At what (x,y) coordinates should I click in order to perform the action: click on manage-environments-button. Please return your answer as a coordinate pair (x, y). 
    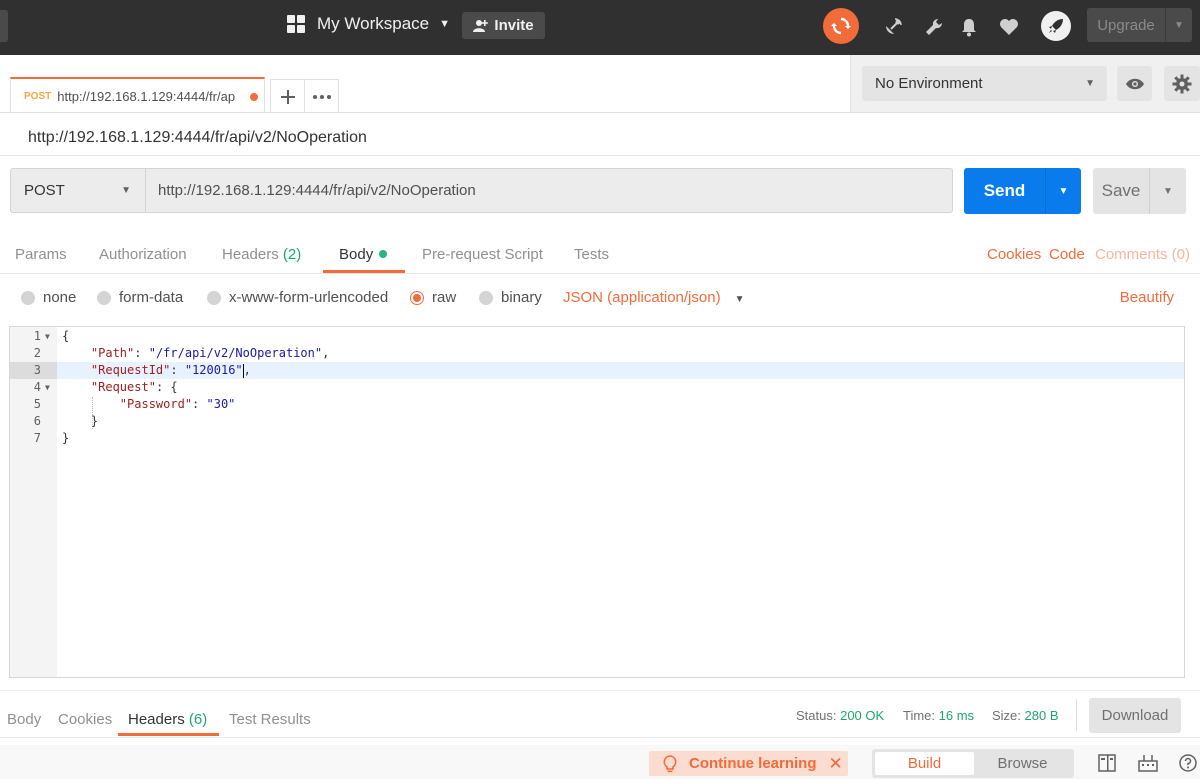
    Looking at the image, I should click on (1182, 83).